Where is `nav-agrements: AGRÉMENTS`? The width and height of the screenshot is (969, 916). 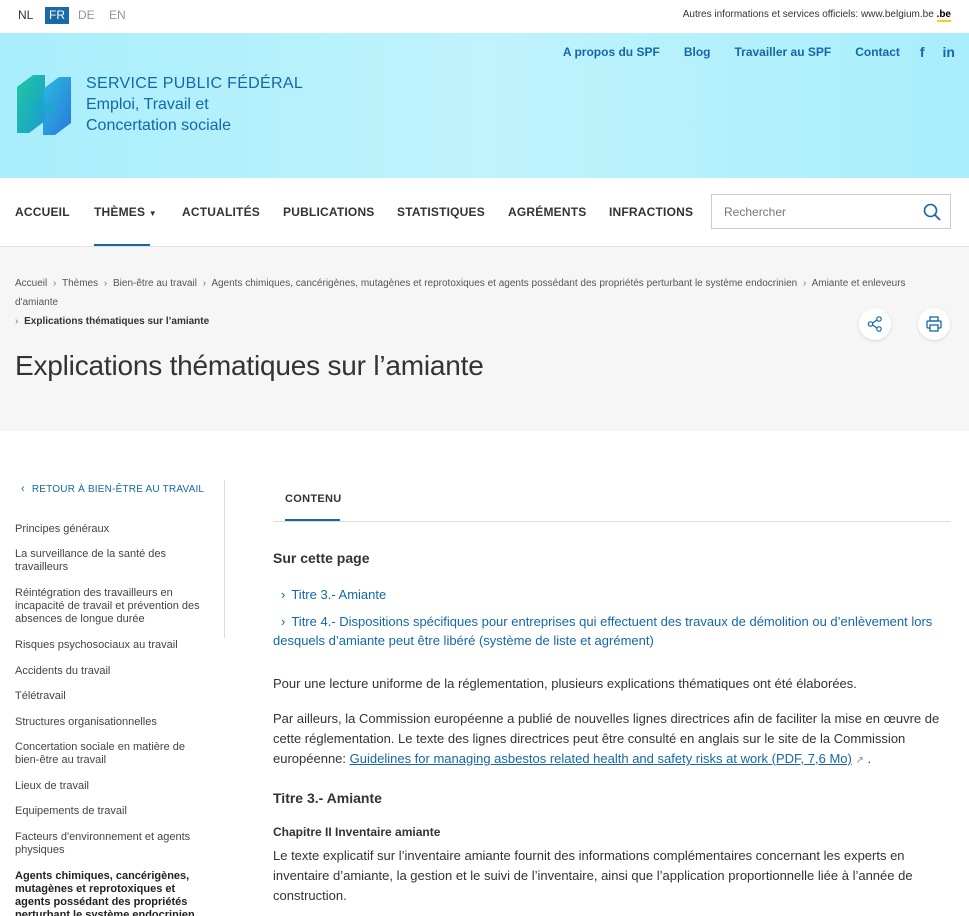
nav-agrements: AGRÉMENTS is located at coordinates (547, 212).